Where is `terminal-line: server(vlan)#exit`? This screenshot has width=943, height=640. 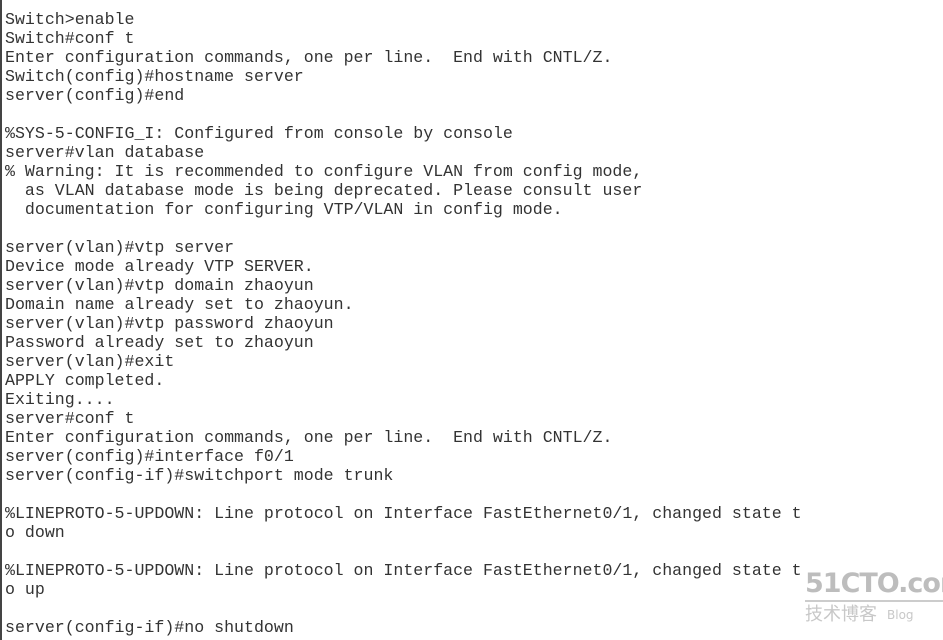 terminal-line: server(vlan)#exit is located at coordinates (90, 361).